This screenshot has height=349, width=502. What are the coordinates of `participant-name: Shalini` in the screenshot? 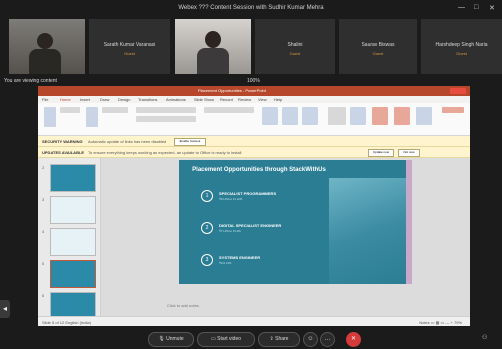 It's located at (295, 45).